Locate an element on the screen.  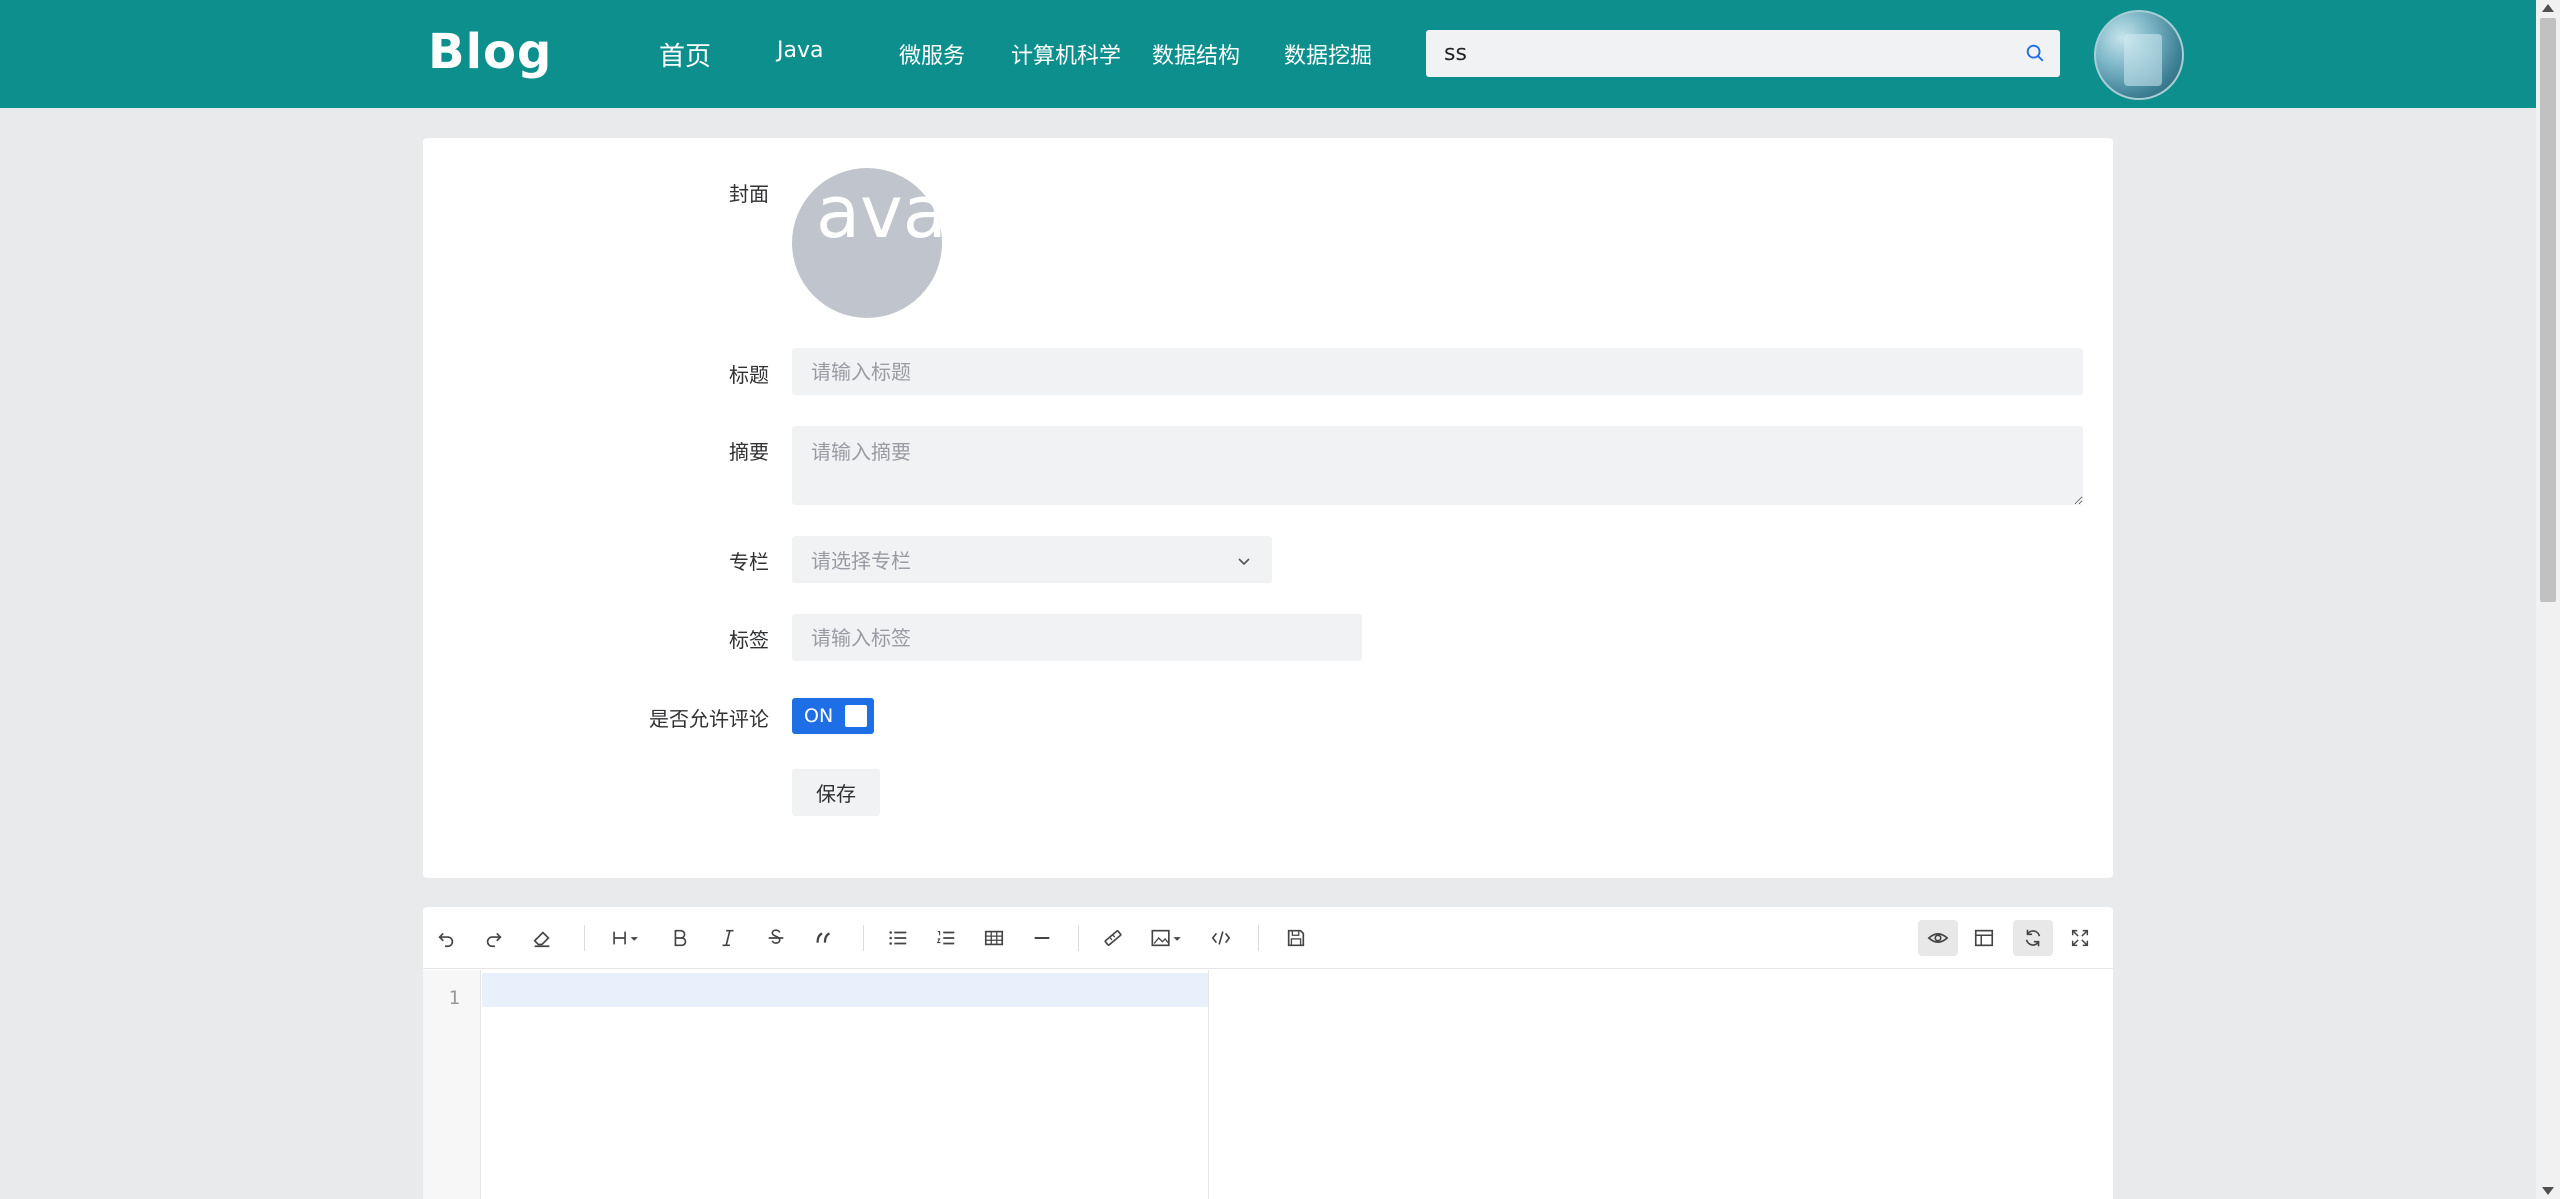
user-avatar is located at coordinates (2139, 55).